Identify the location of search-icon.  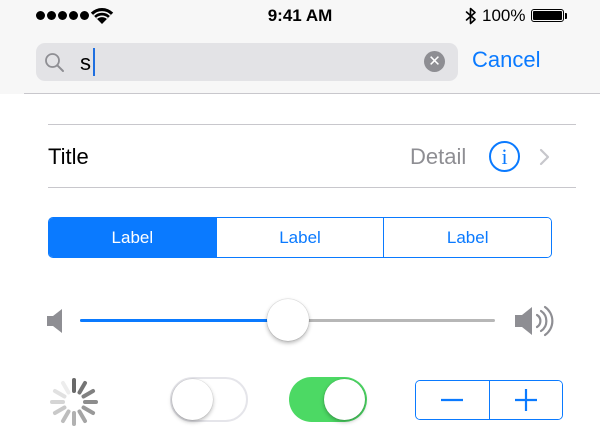
(54, 62).